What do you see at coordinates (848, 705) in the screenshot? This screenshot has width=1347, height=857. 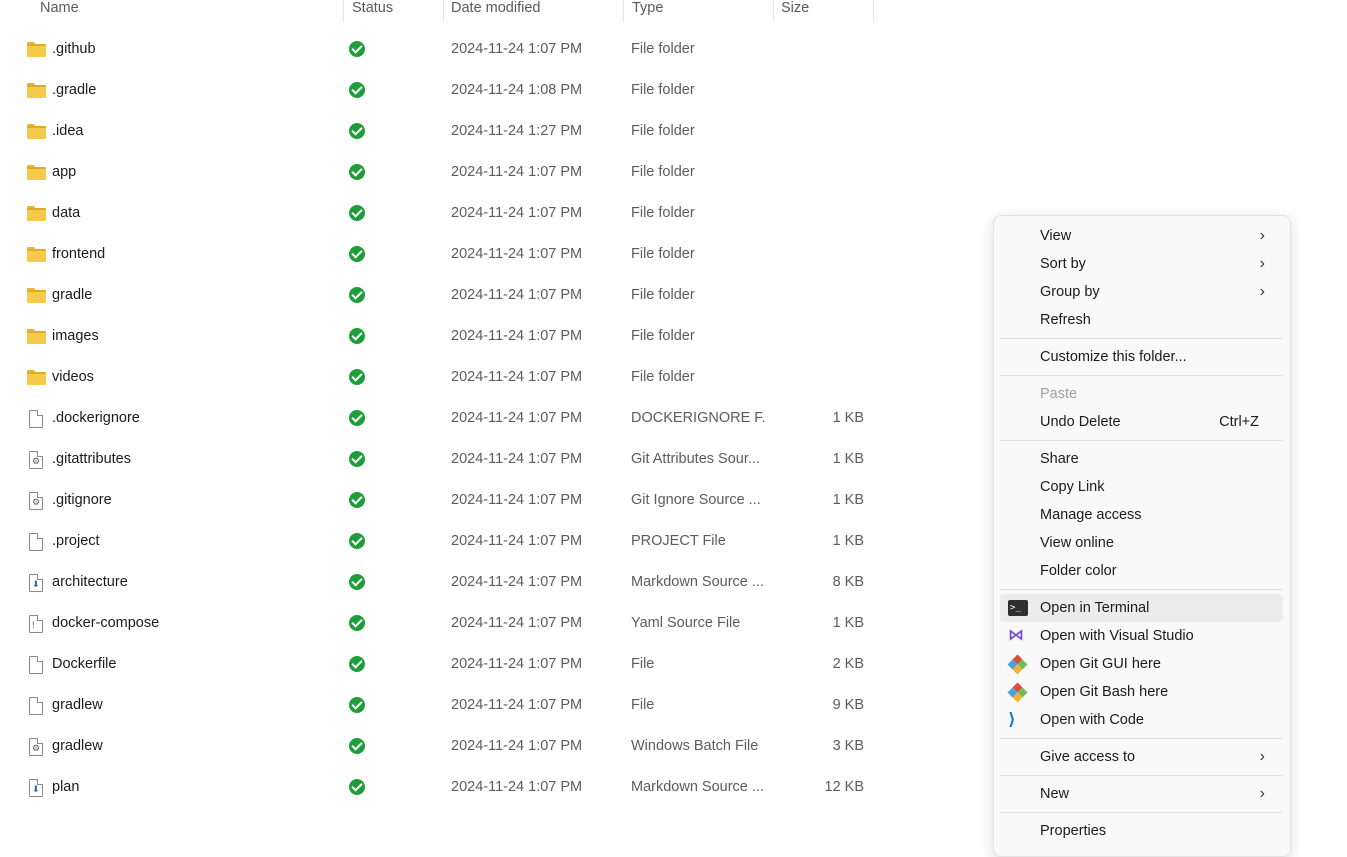 I see `file-size: 9 KB` at bounding box center [848, 705].